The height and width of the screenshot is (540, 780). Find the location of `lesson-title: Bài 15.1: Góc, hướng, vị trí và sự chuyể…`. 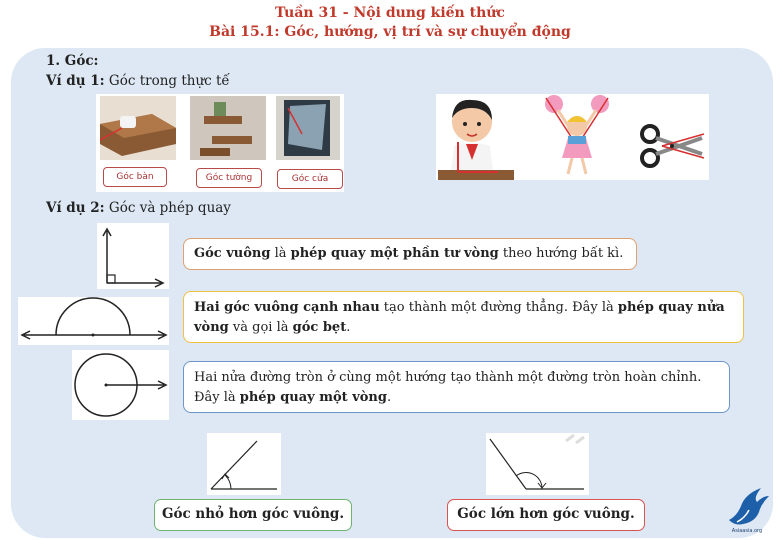

lesson-title: Bài 15.1: Góc, hướng, vị trí và sự chuyể… is located at coordinates (390, 32).